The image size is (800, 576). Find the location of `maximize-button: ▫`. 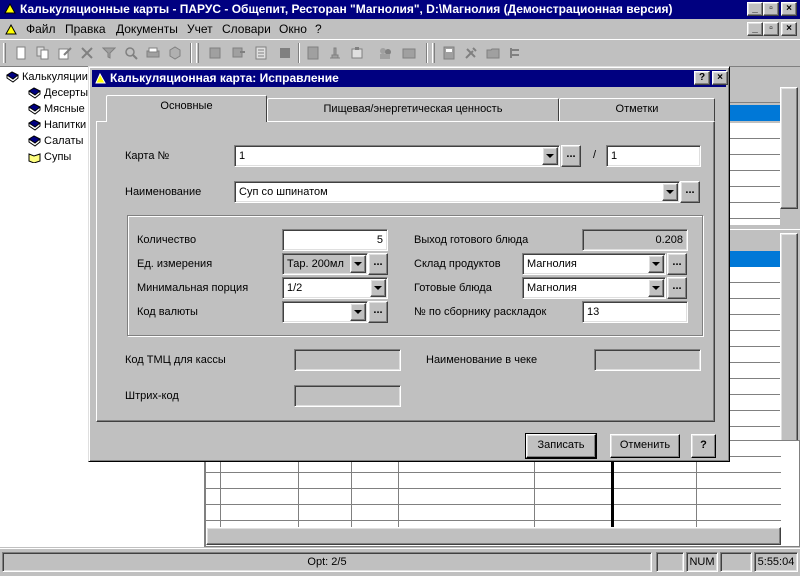

maximize-button: ▫ is located at coordinates (771, 9).